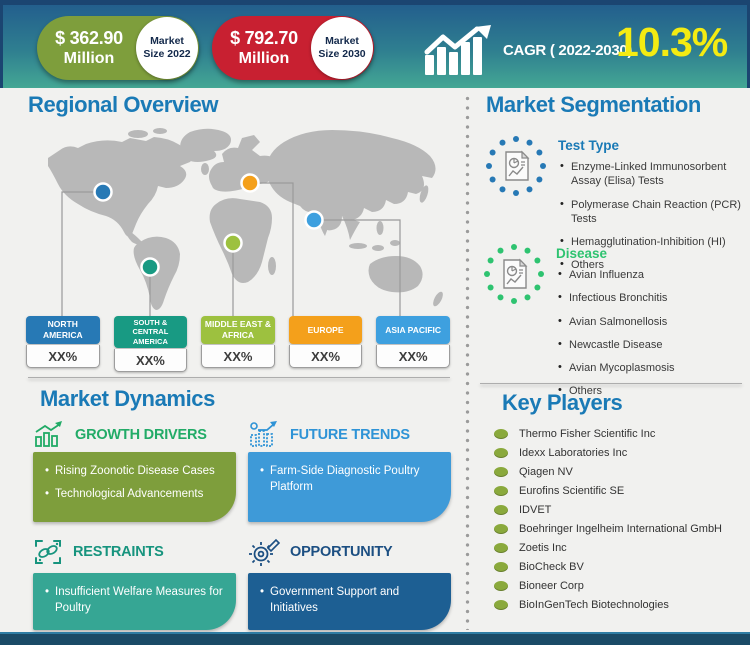  I want to click on key-player-name: Idexx Laboratories Inc, so click(573, 452).